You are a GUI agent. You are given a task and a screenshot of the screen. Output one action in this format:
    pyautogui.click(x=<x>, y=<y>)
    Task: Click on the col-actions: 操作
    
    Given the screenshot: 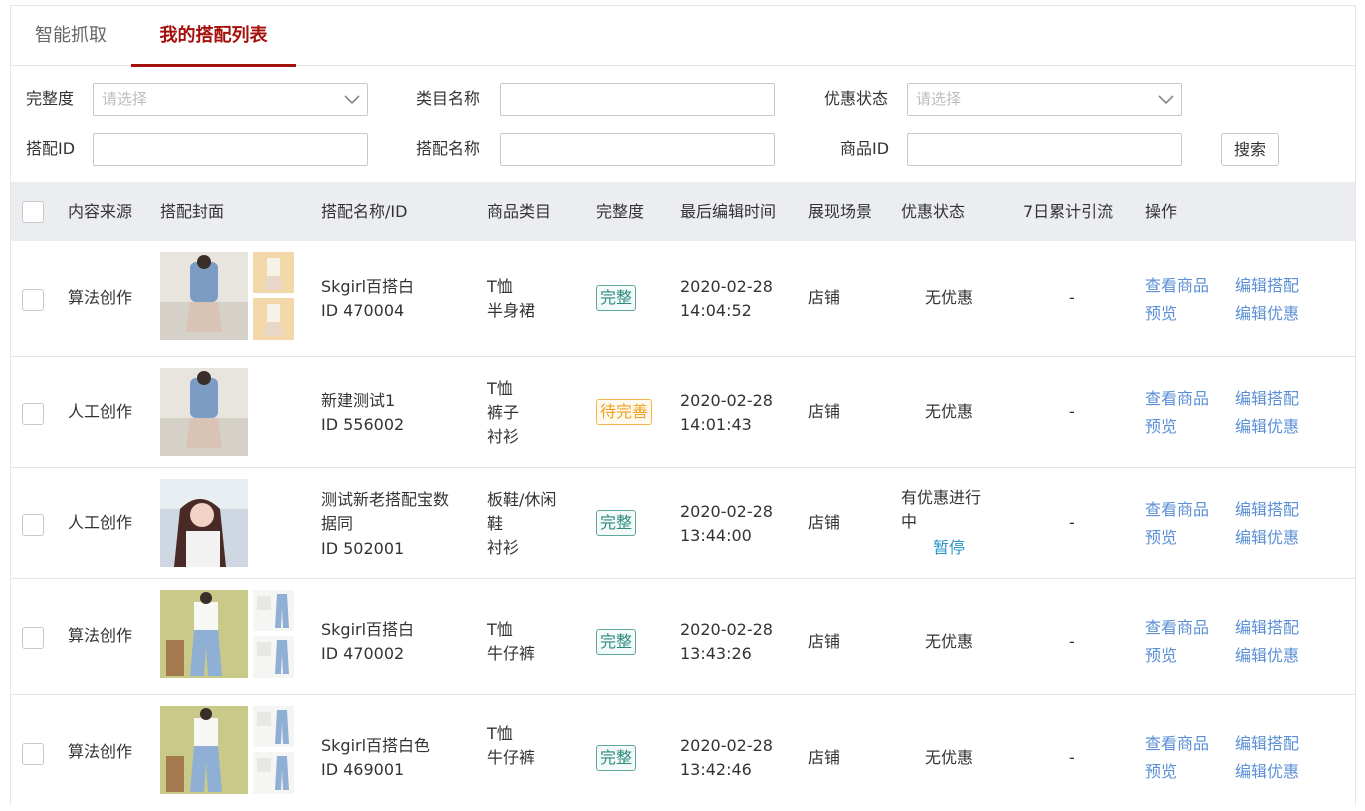 What is the action you would take?
    pyautogui.click(x=1161, y=211)
    